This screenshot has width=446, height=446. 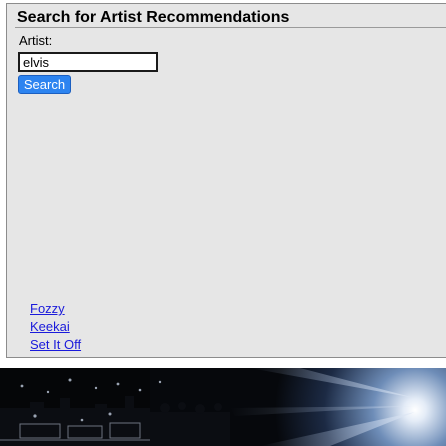 What do you see at coordinates (36, 40) in the screenshot?
I see `artist-label: Artist:` at bounding box center [36, 40].